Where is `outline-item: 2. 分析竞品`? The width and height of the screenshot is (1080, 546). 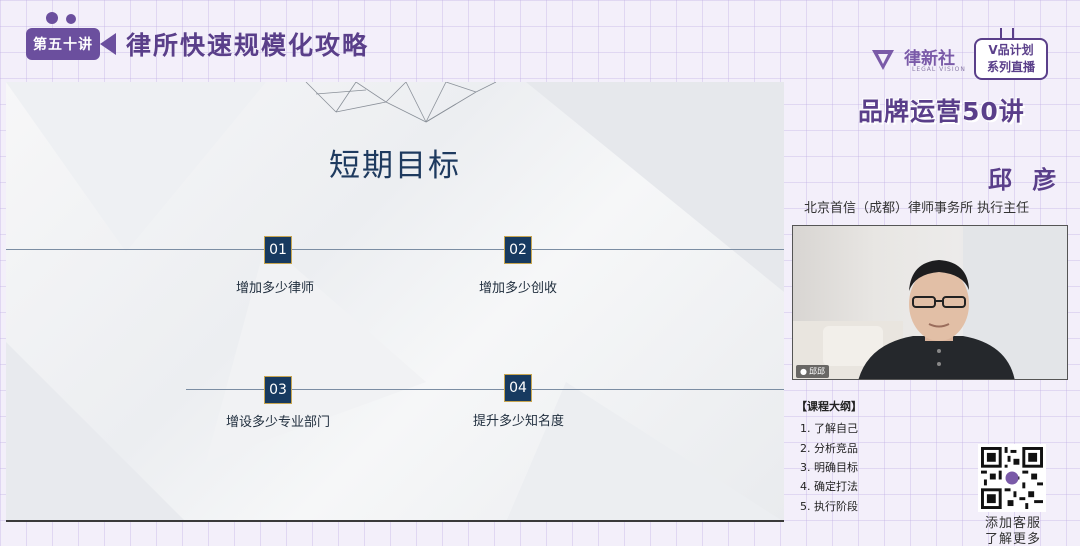
outline-item: 2. 分析竞品 is located at coordinates (829, 448).